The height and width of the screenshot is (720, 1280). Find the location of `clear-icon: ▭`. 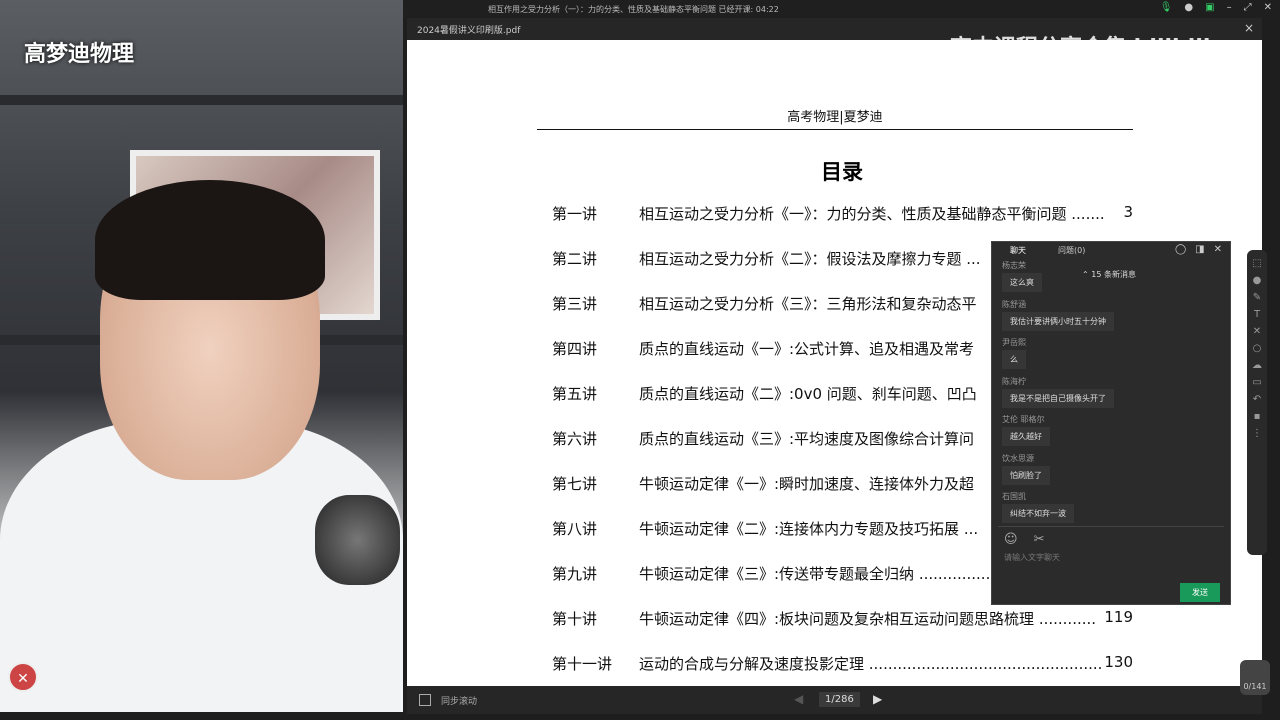

clear-icon: ▭ is located at coordinates (1256, 382).